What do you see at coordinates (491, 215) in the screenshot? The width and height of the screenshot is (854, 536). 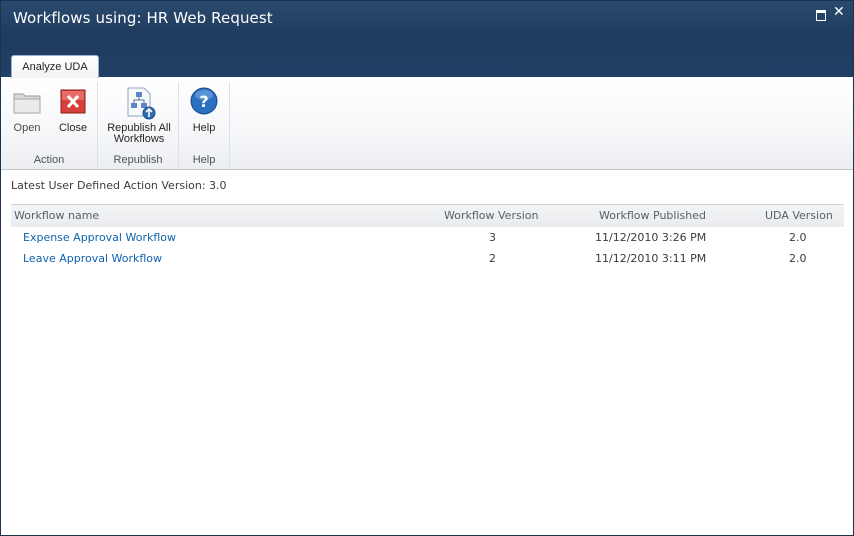 I see `column-header-workflow-version: Workflow Version` at bounding box center [491, 215].